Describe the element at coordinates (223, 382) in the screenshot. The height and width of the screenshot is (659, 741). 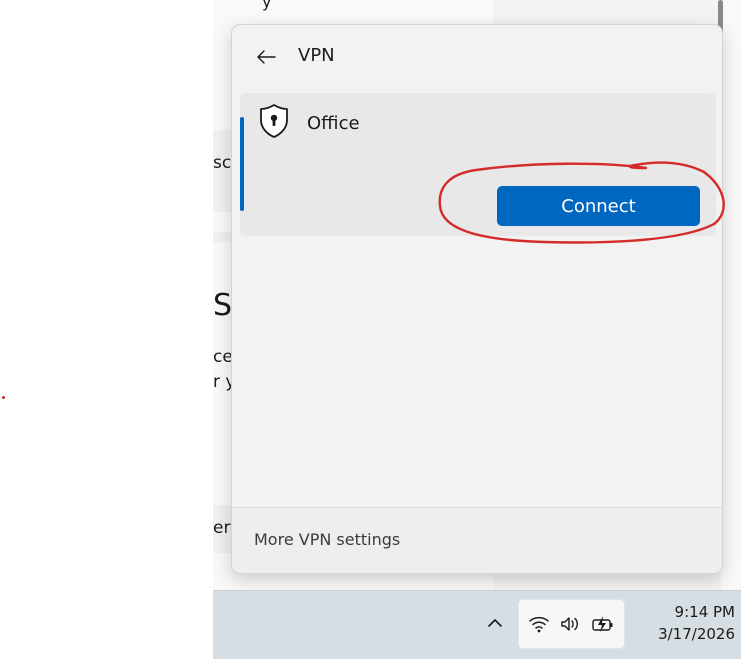
I see `background-text-fragment: r y` at that location.